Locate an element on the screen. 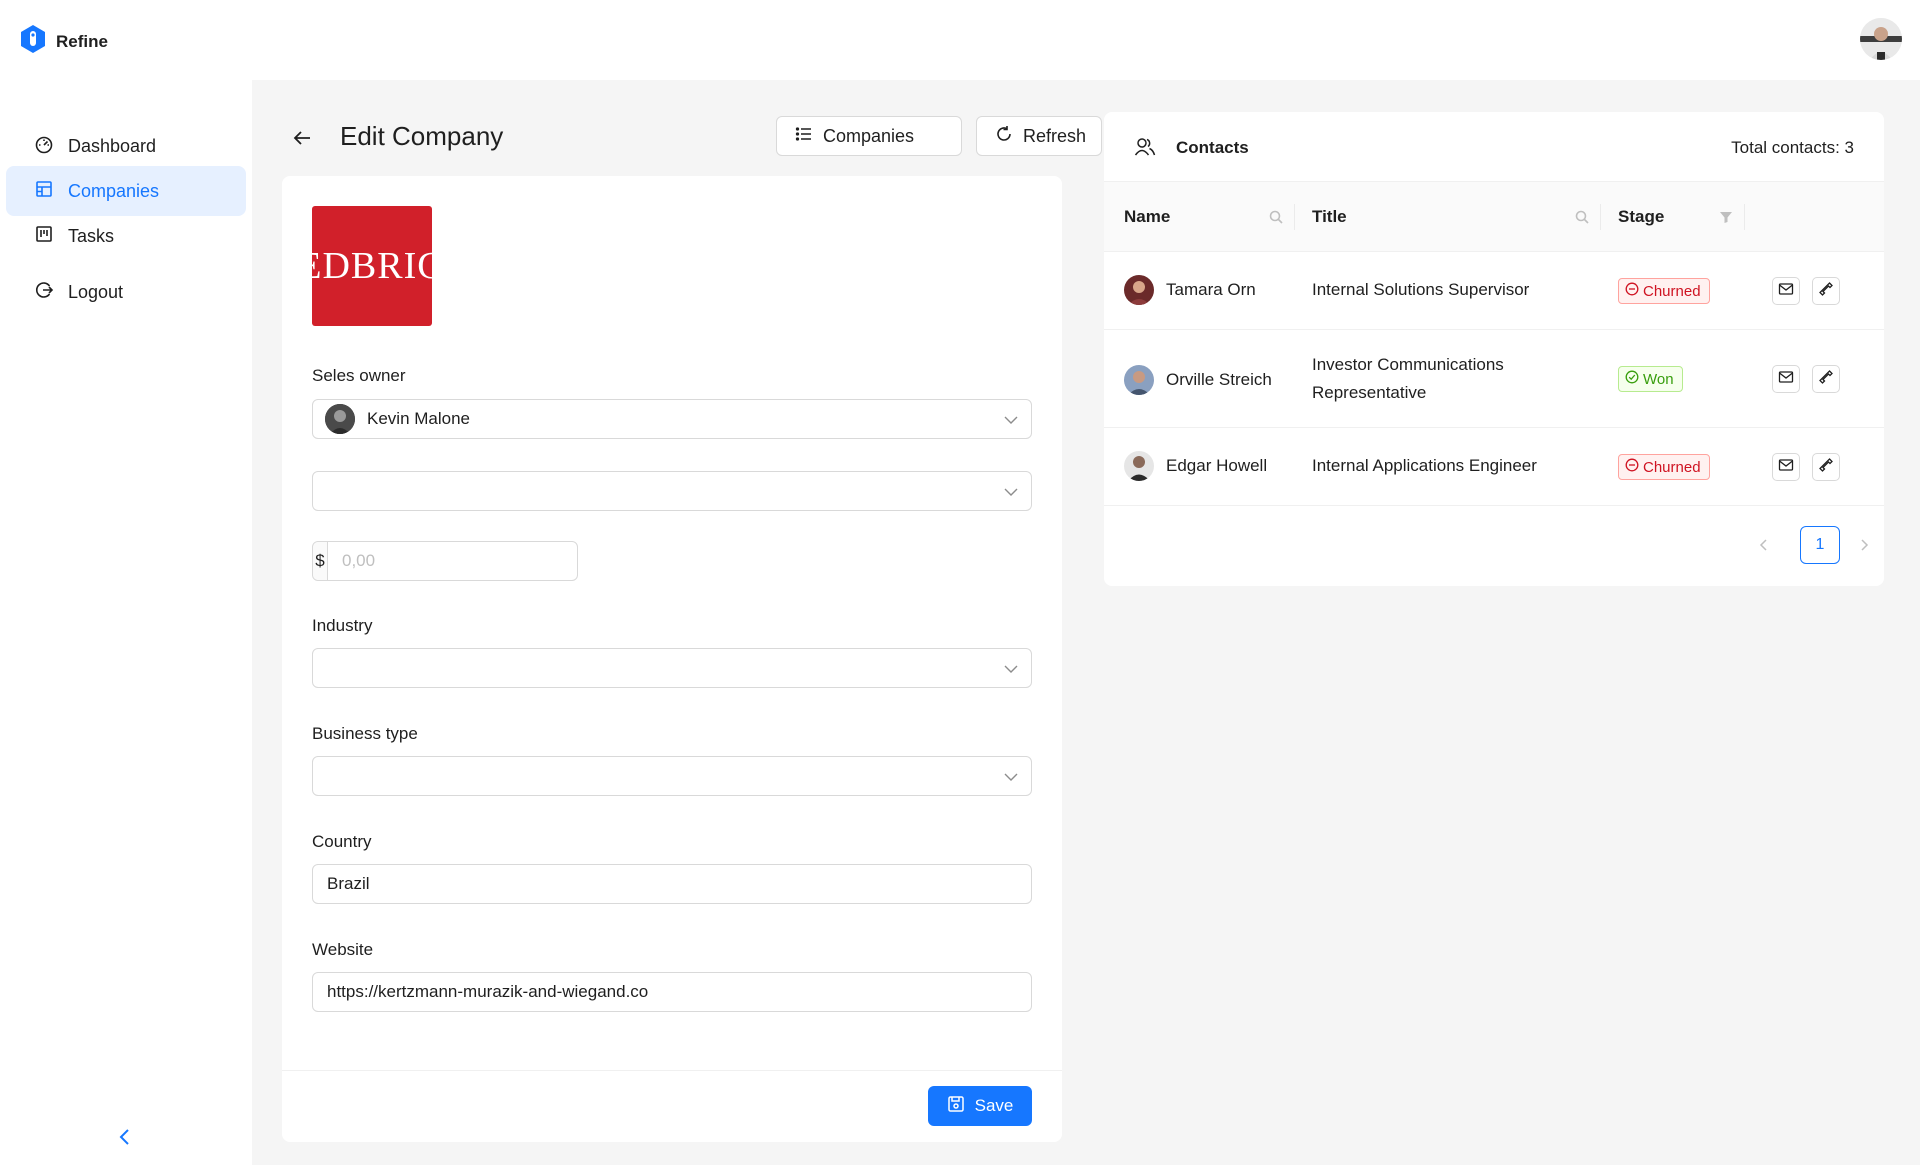  company-logo-text: EDBRIG is located at coordinates (372, 266).